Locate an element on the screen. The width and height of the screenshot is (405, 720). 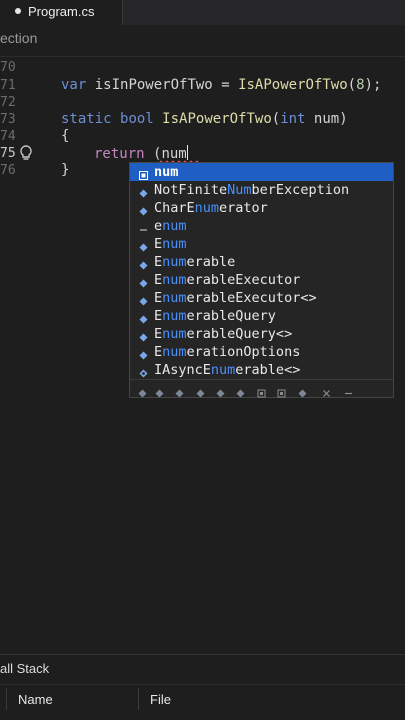
completion-item: EnumerableQuery is located at coordinates (261, 316).